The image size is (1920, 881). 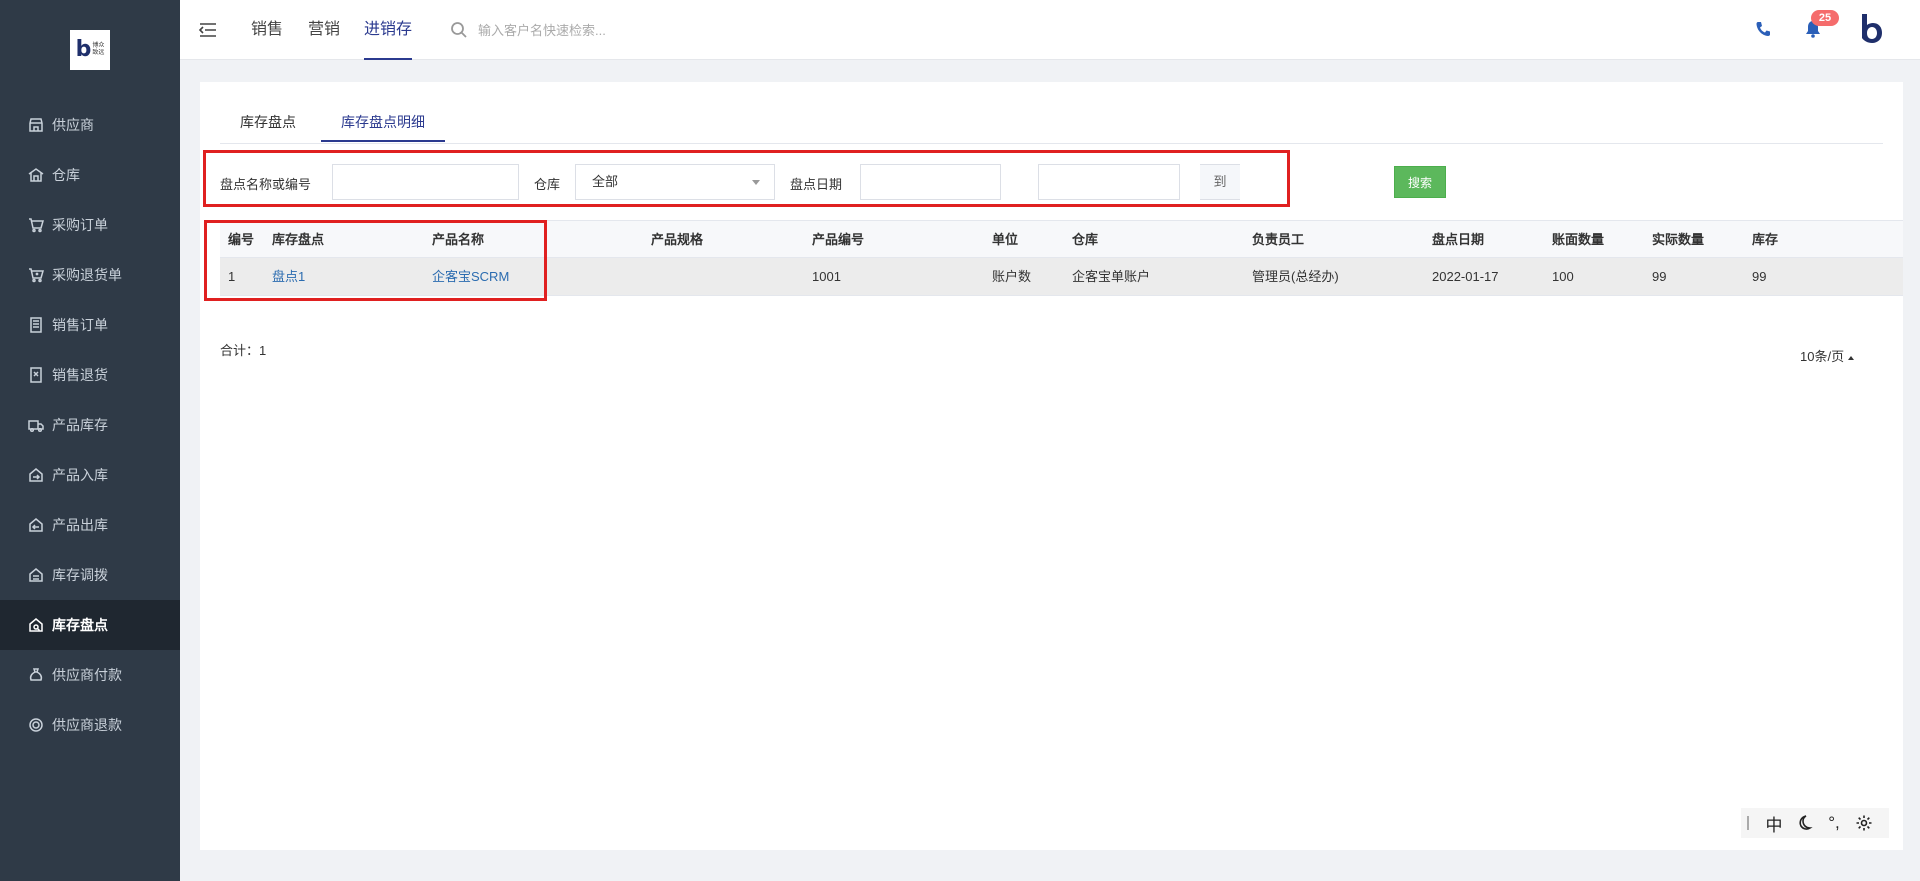 I want to click on sidebar-item-stock-in: 产品入库, so click(x=90, y=475).